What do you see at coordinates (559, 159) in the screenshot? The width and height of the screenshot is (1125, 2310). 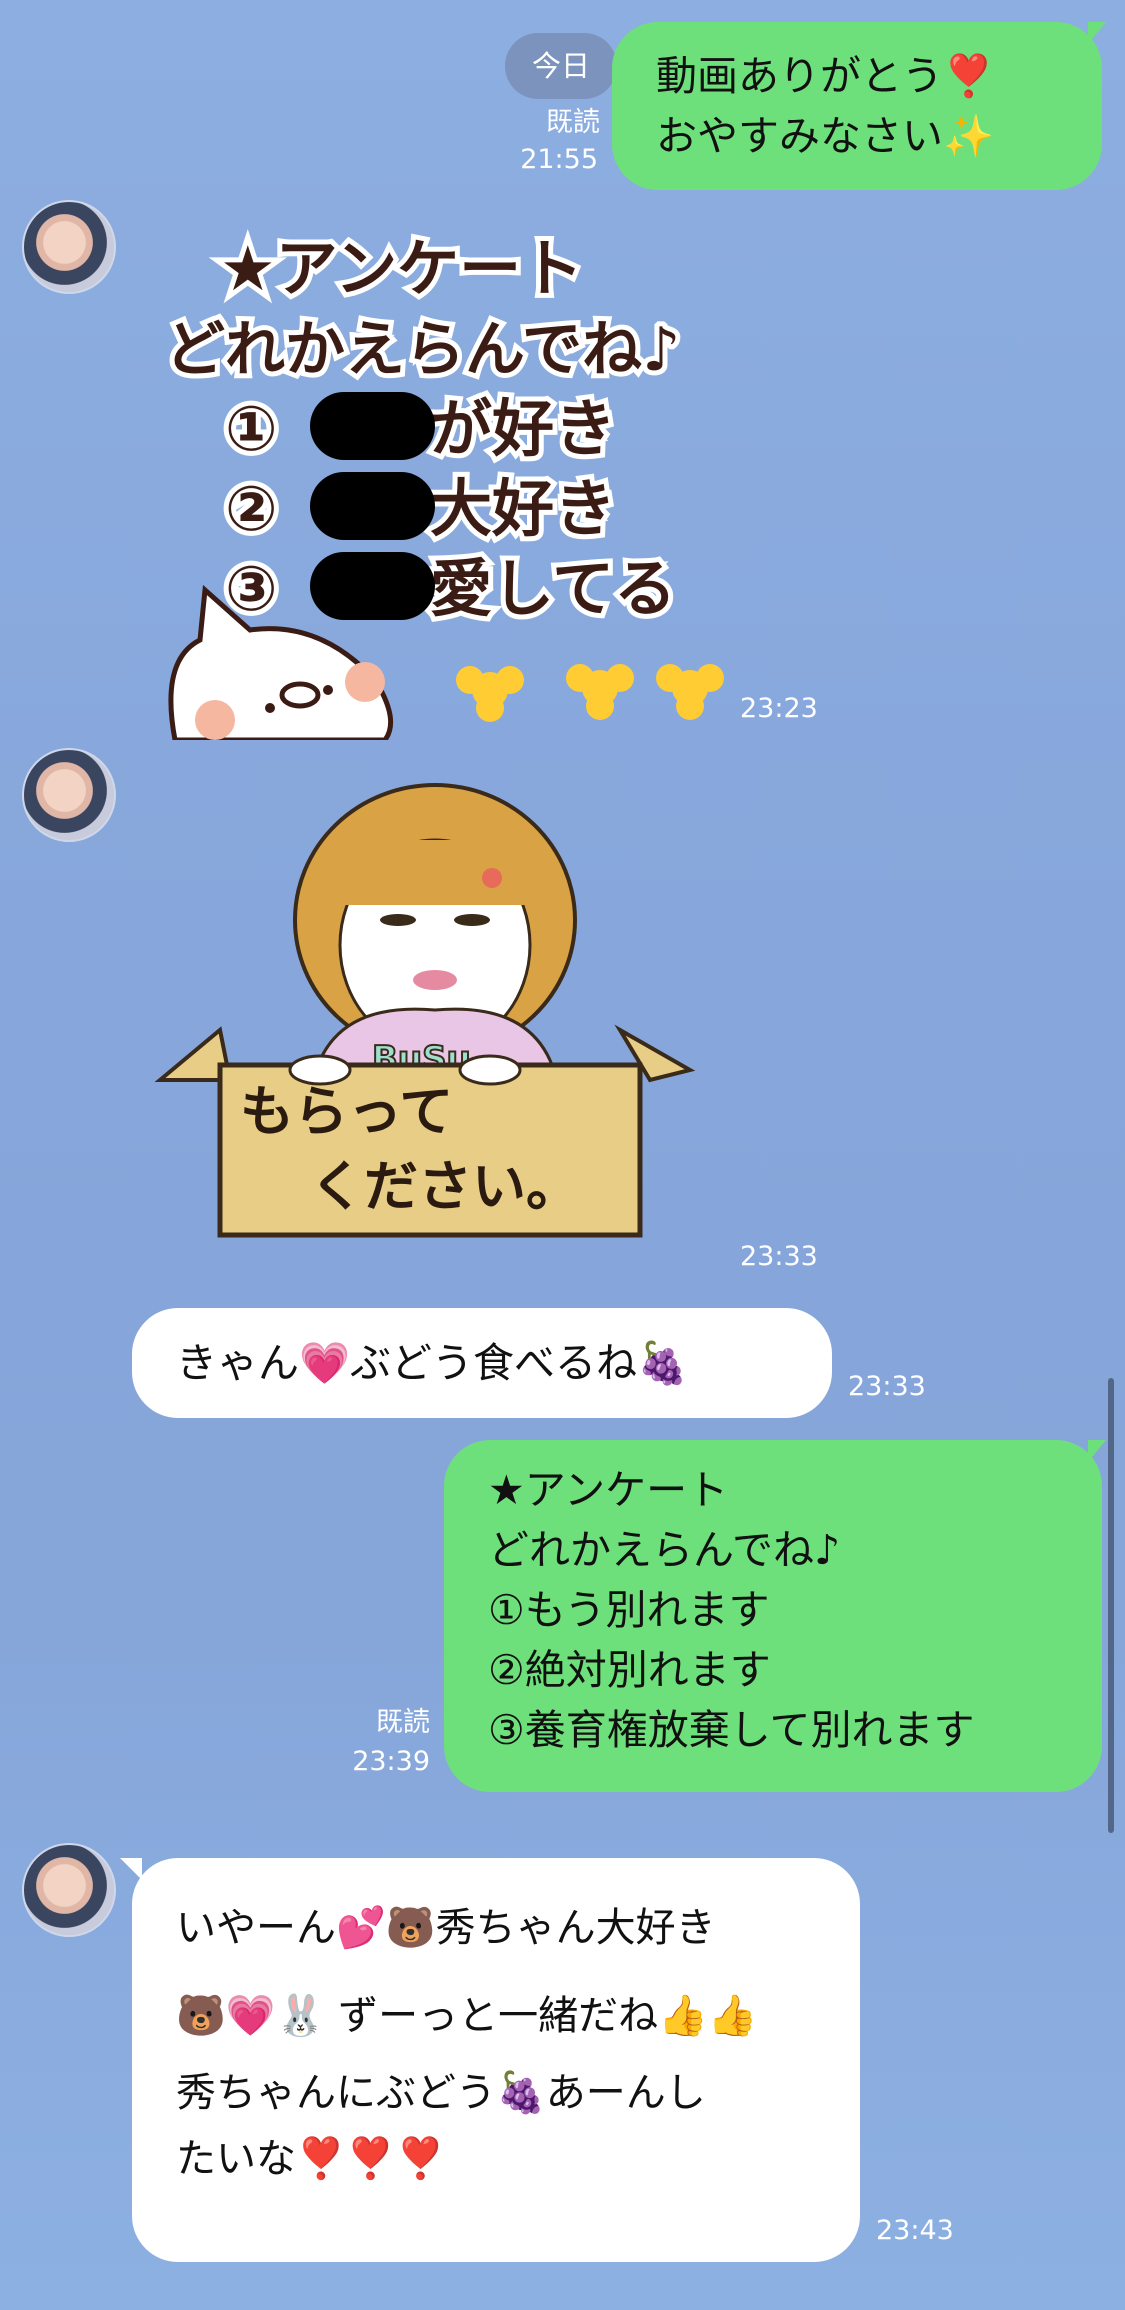 I see `message-time: 21:55` at bounding box center [559, 159].